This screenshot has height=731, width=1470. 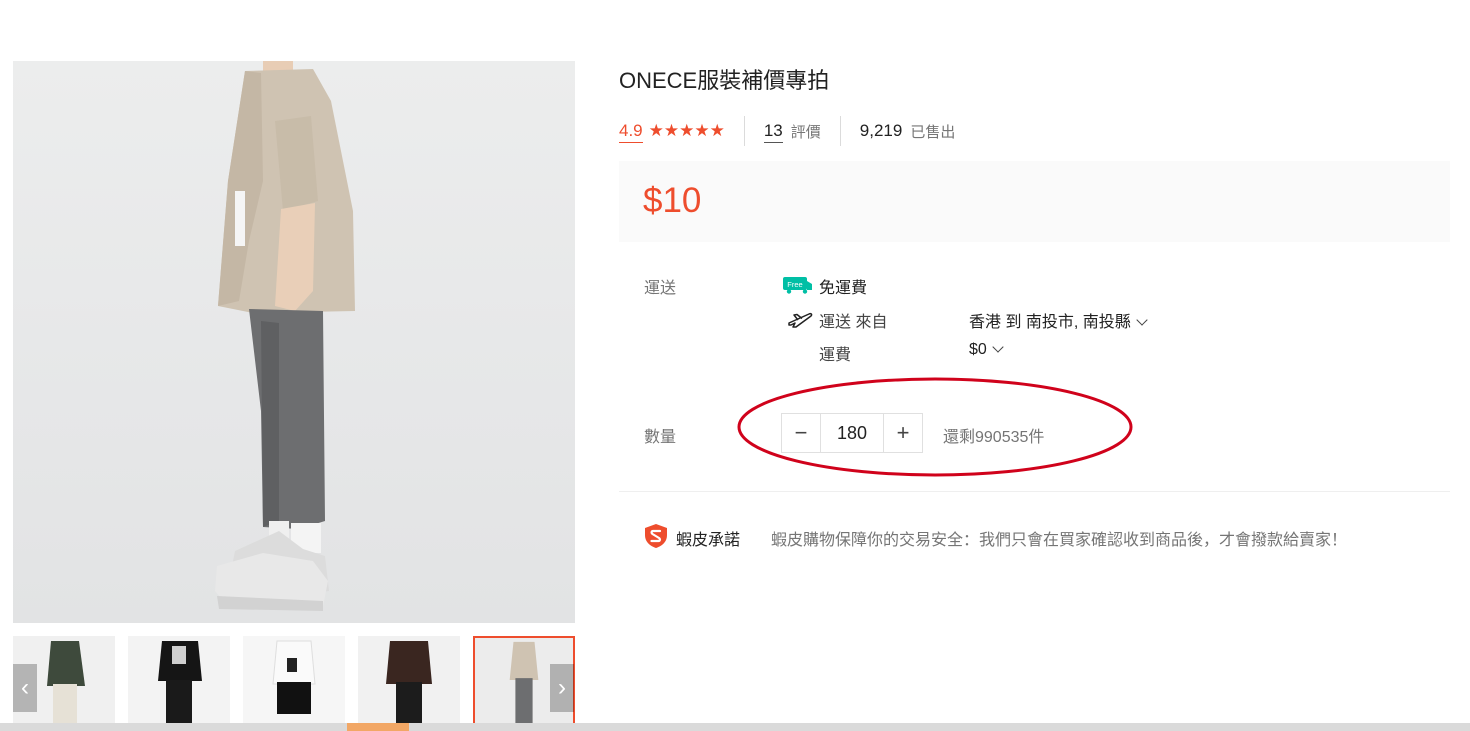 I want to click on stock-remaining: 還剩990535件, so click(x=994, y=437).